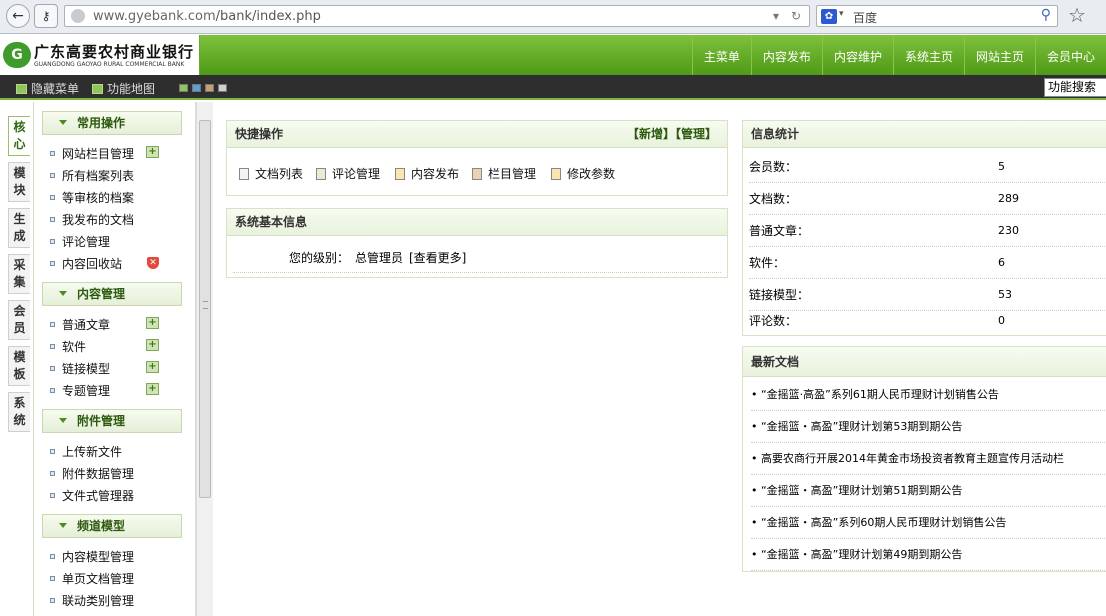 The width and height of the screenshot is (1106, 616). What do you see at coordinates (937, 16) in the screenshot?
I see `browser-search-box: ✿ ▾ 百度 ⚲` at bounding box center [937, 16].